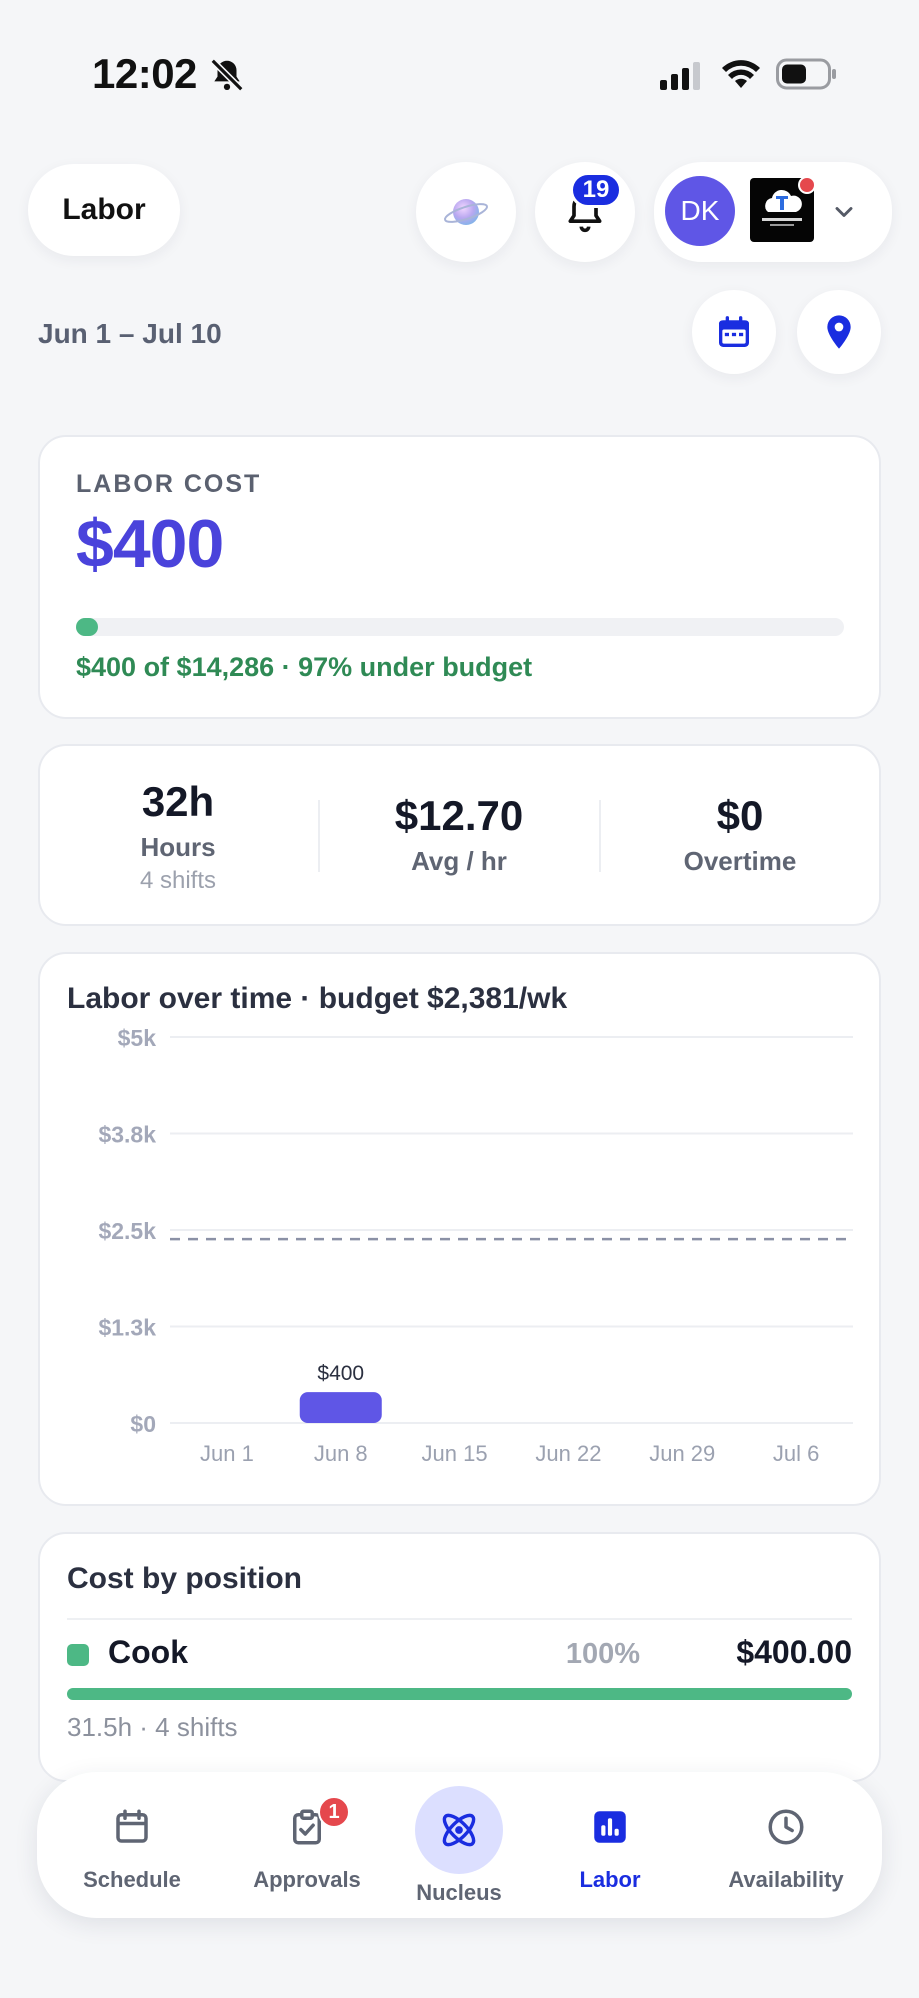 The height and width of the screenshot is (1998, 919). What do you see at coordinates (144, 73) in the screenshot?
I see `status-time: 12:02` at bounding box center [144, 73].